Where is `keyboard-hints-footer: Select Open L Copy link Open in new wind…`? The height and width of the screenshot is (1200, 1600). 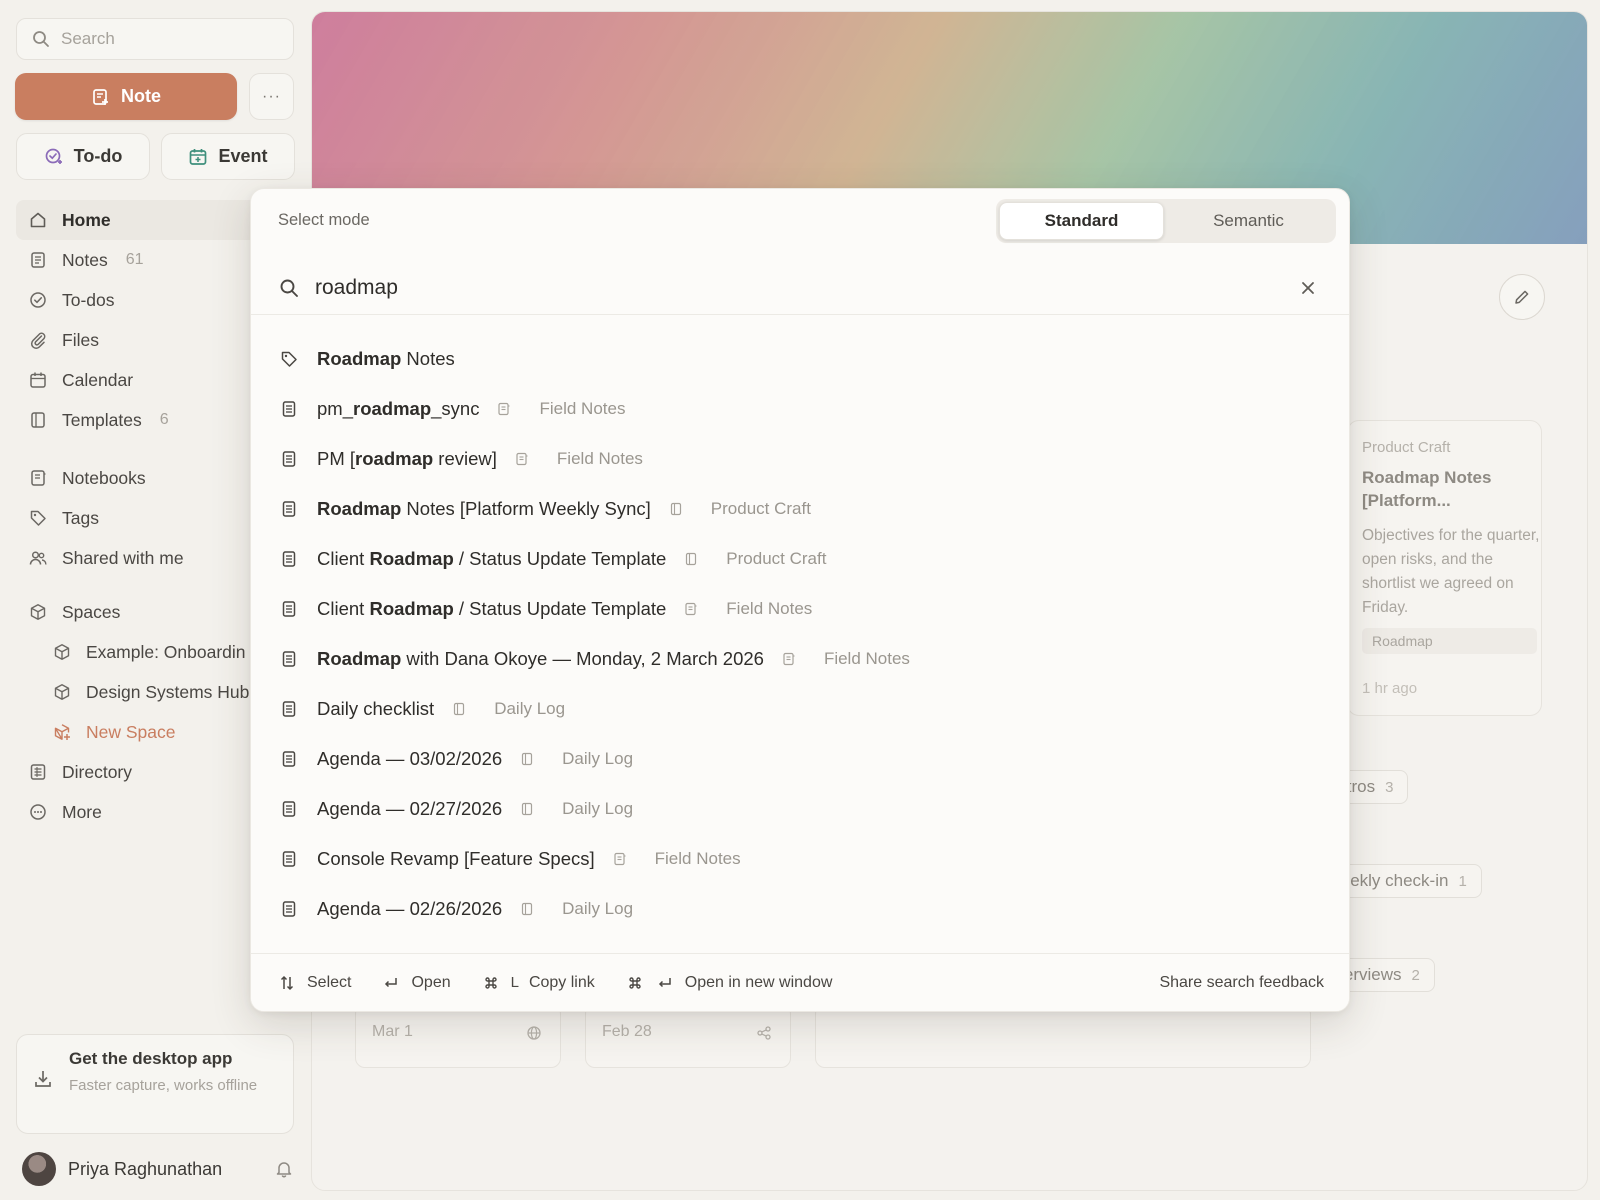 keyboard-hints-footer: Select Open L Copy link Open in new wind… is located at coordinates (800, 982).